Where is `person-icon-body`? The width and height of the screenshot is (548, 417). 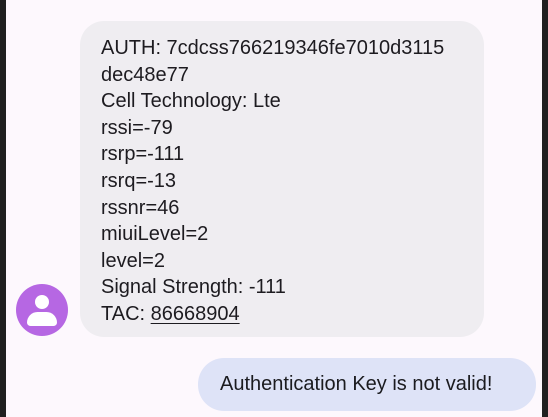 person-icon-body is located at coordinates (42, 319).